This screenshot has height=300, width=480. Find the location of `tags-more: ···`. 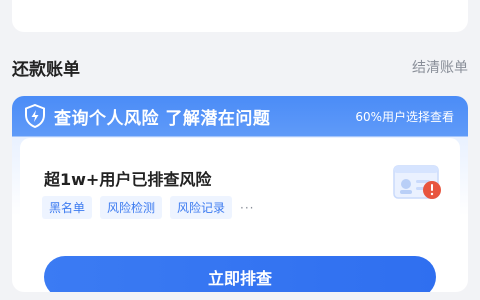

tags-more: ··· is located at coordinates (247, 207).